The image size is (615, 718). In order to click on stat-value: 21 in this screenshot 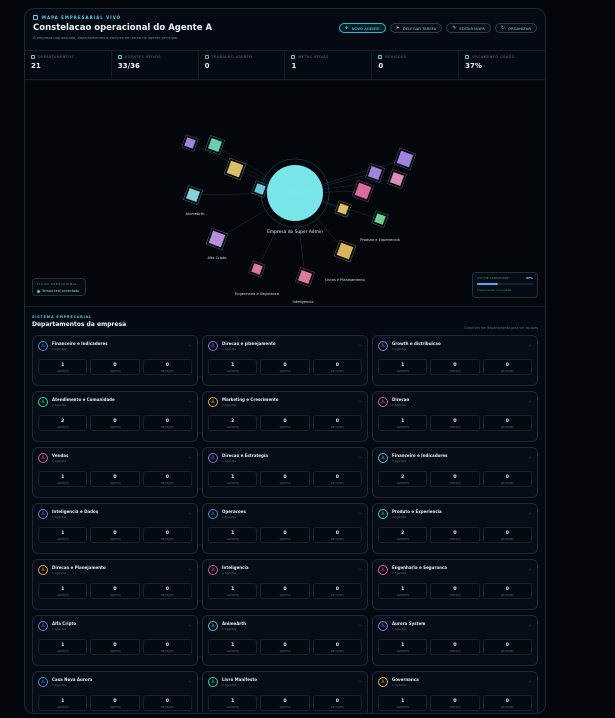, I will do `click(36, 66)`.